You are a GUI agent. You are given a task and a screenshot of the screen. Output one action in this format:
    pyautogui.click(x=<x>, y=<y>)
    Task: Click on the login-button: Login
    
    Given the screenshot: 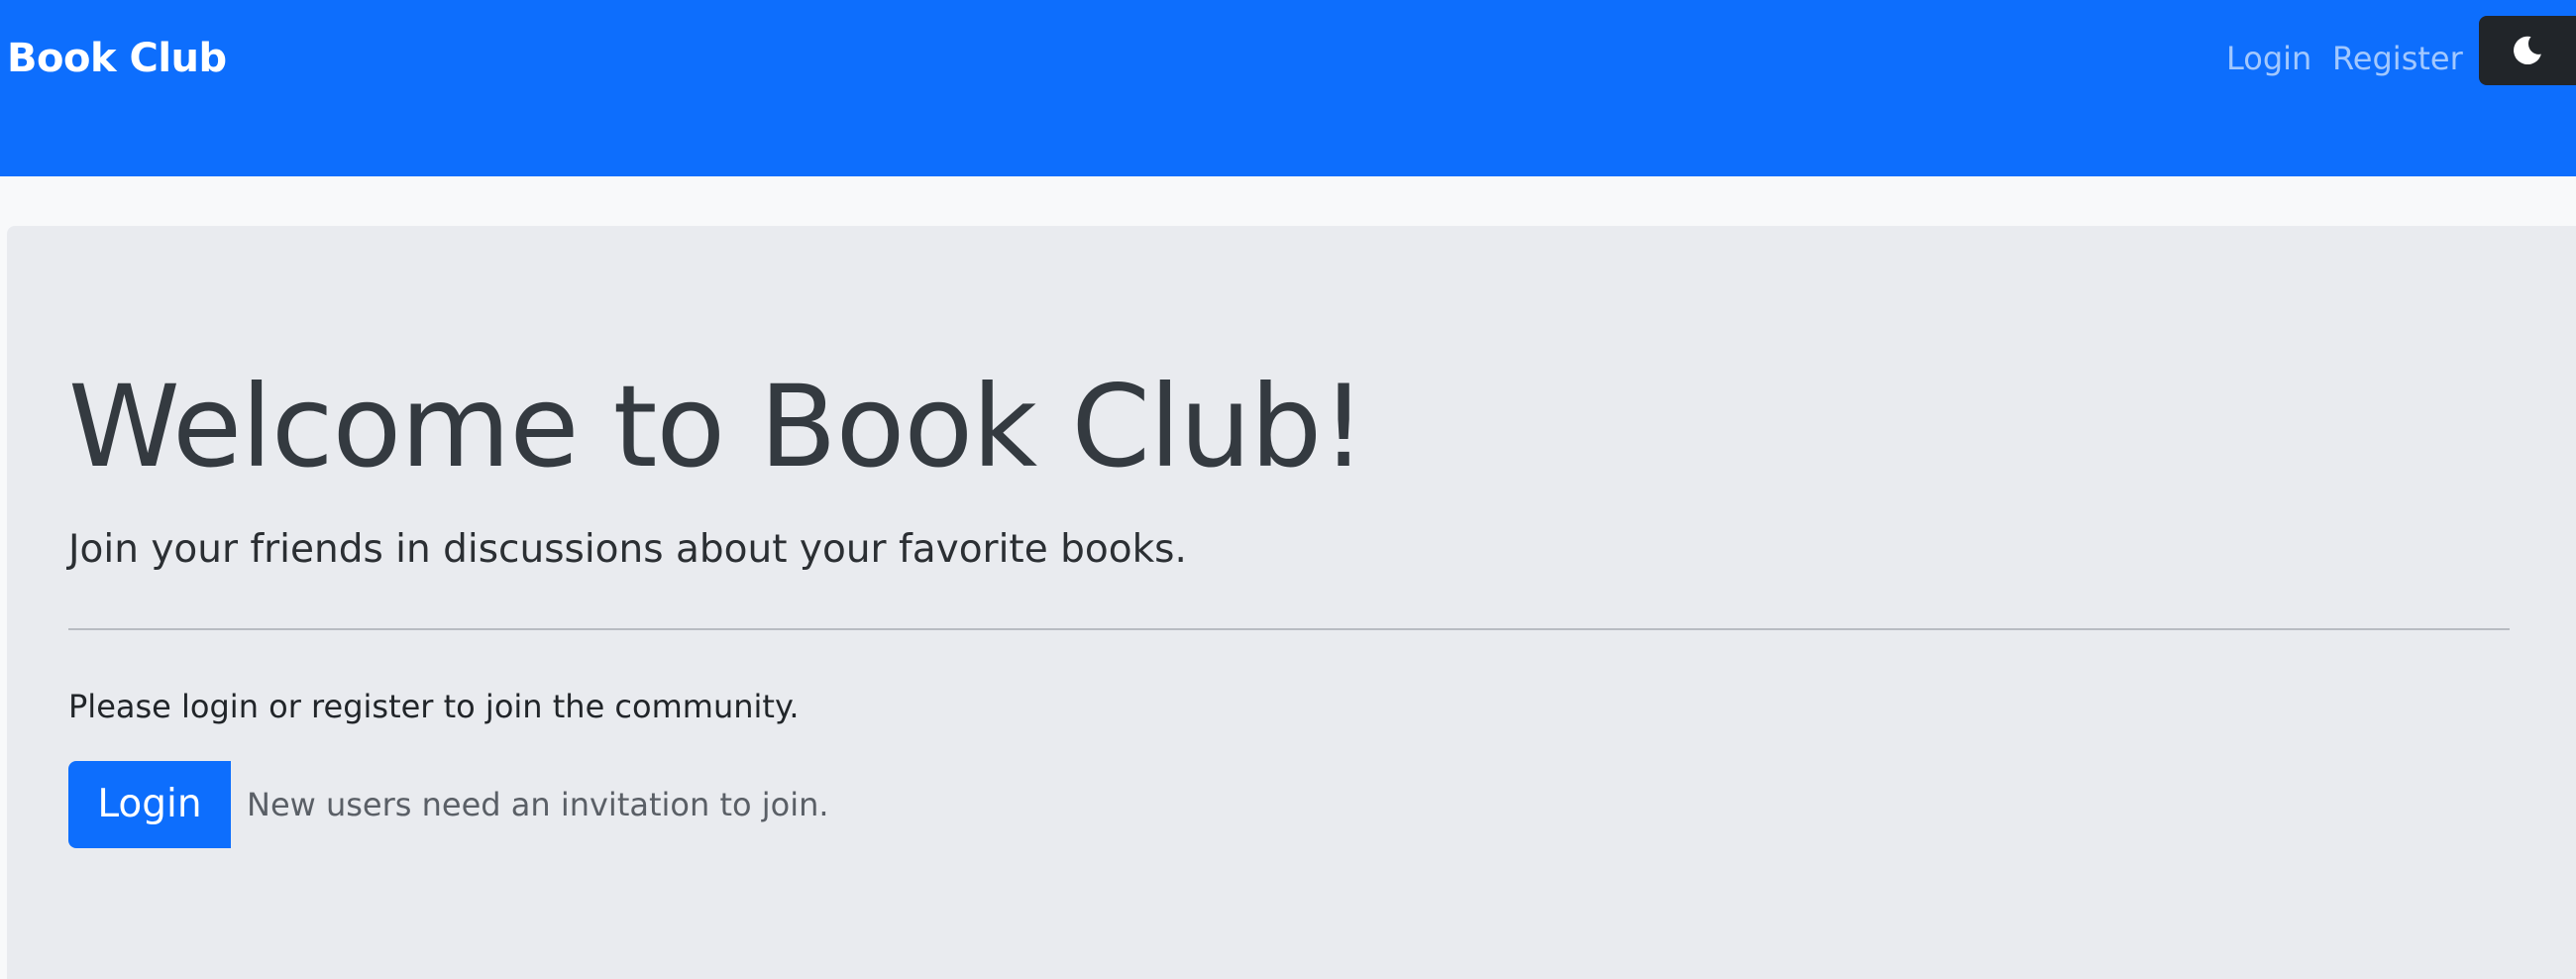 What is the action you would take?
    pyautogui.click(x=150, y=804)
    